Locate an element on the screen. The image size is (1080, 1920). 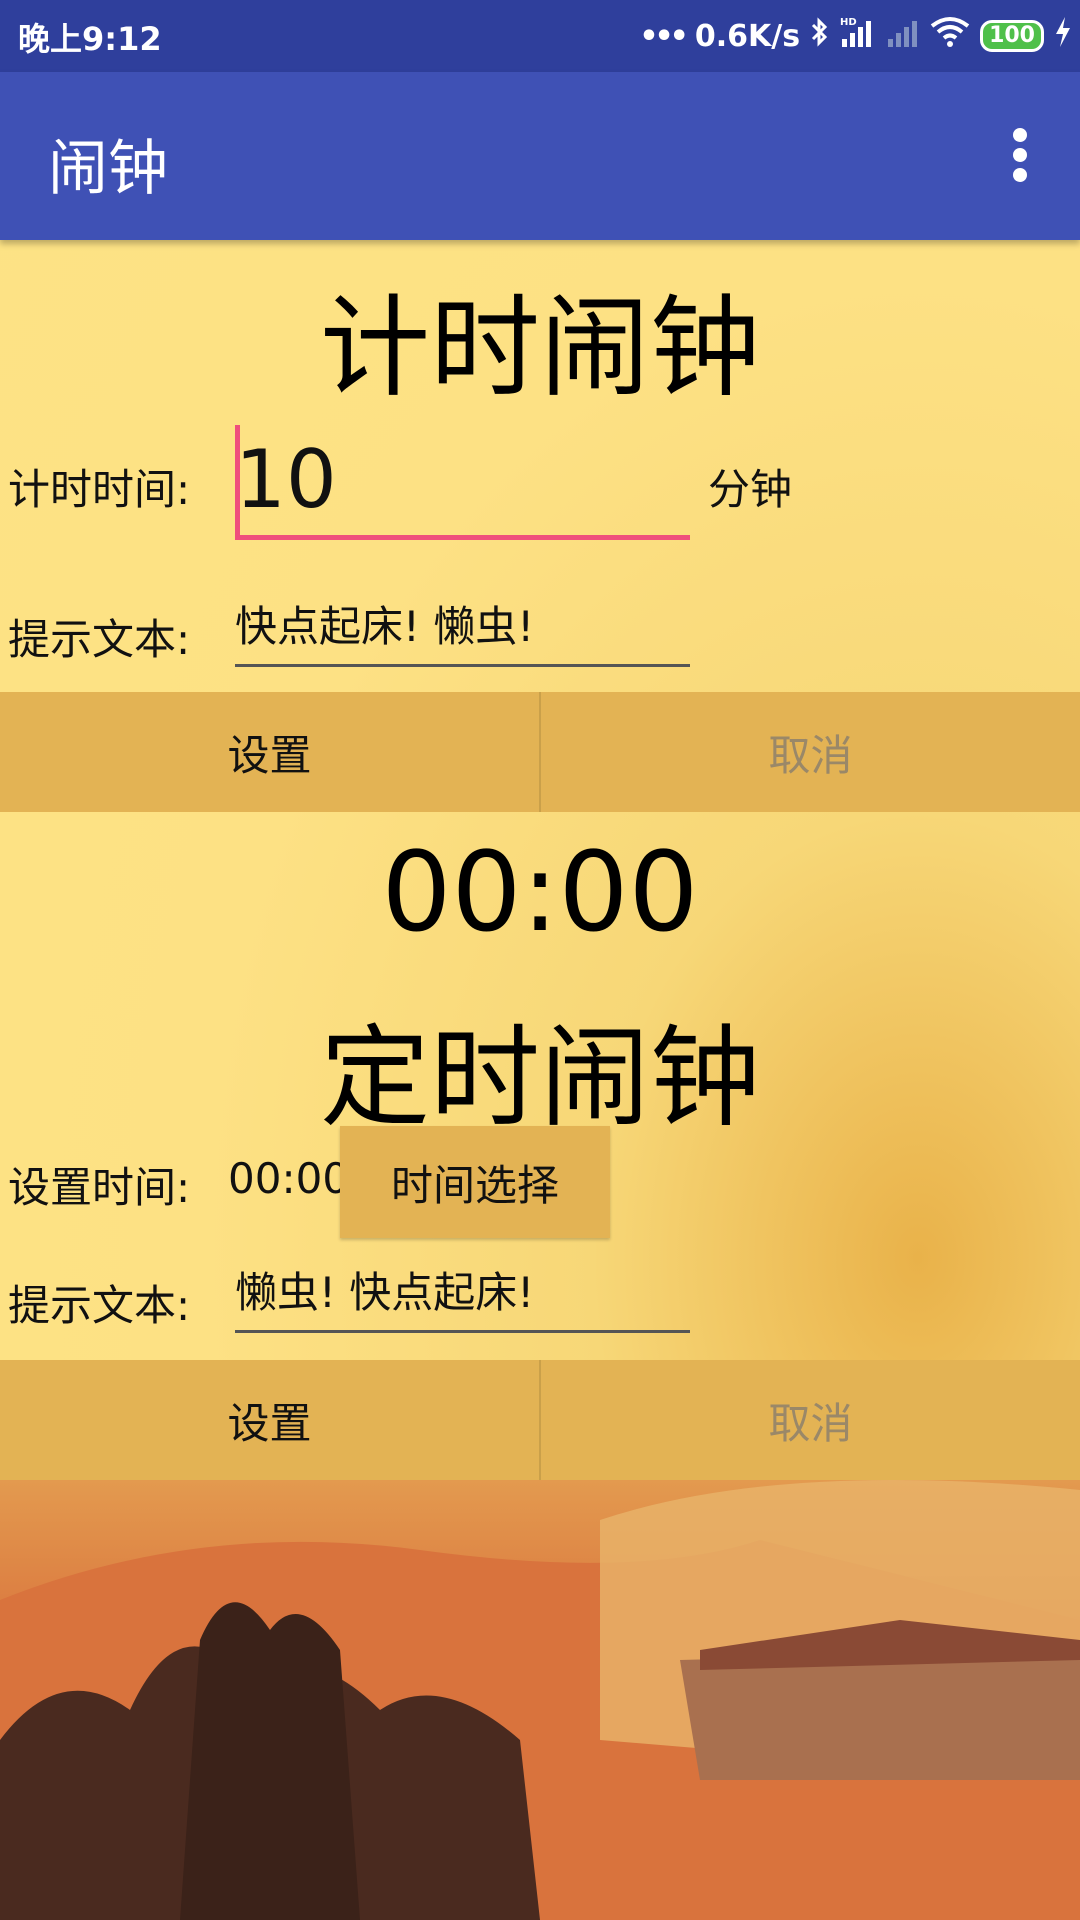
battery-icon: 100 is located at coordinates (1012, 36).